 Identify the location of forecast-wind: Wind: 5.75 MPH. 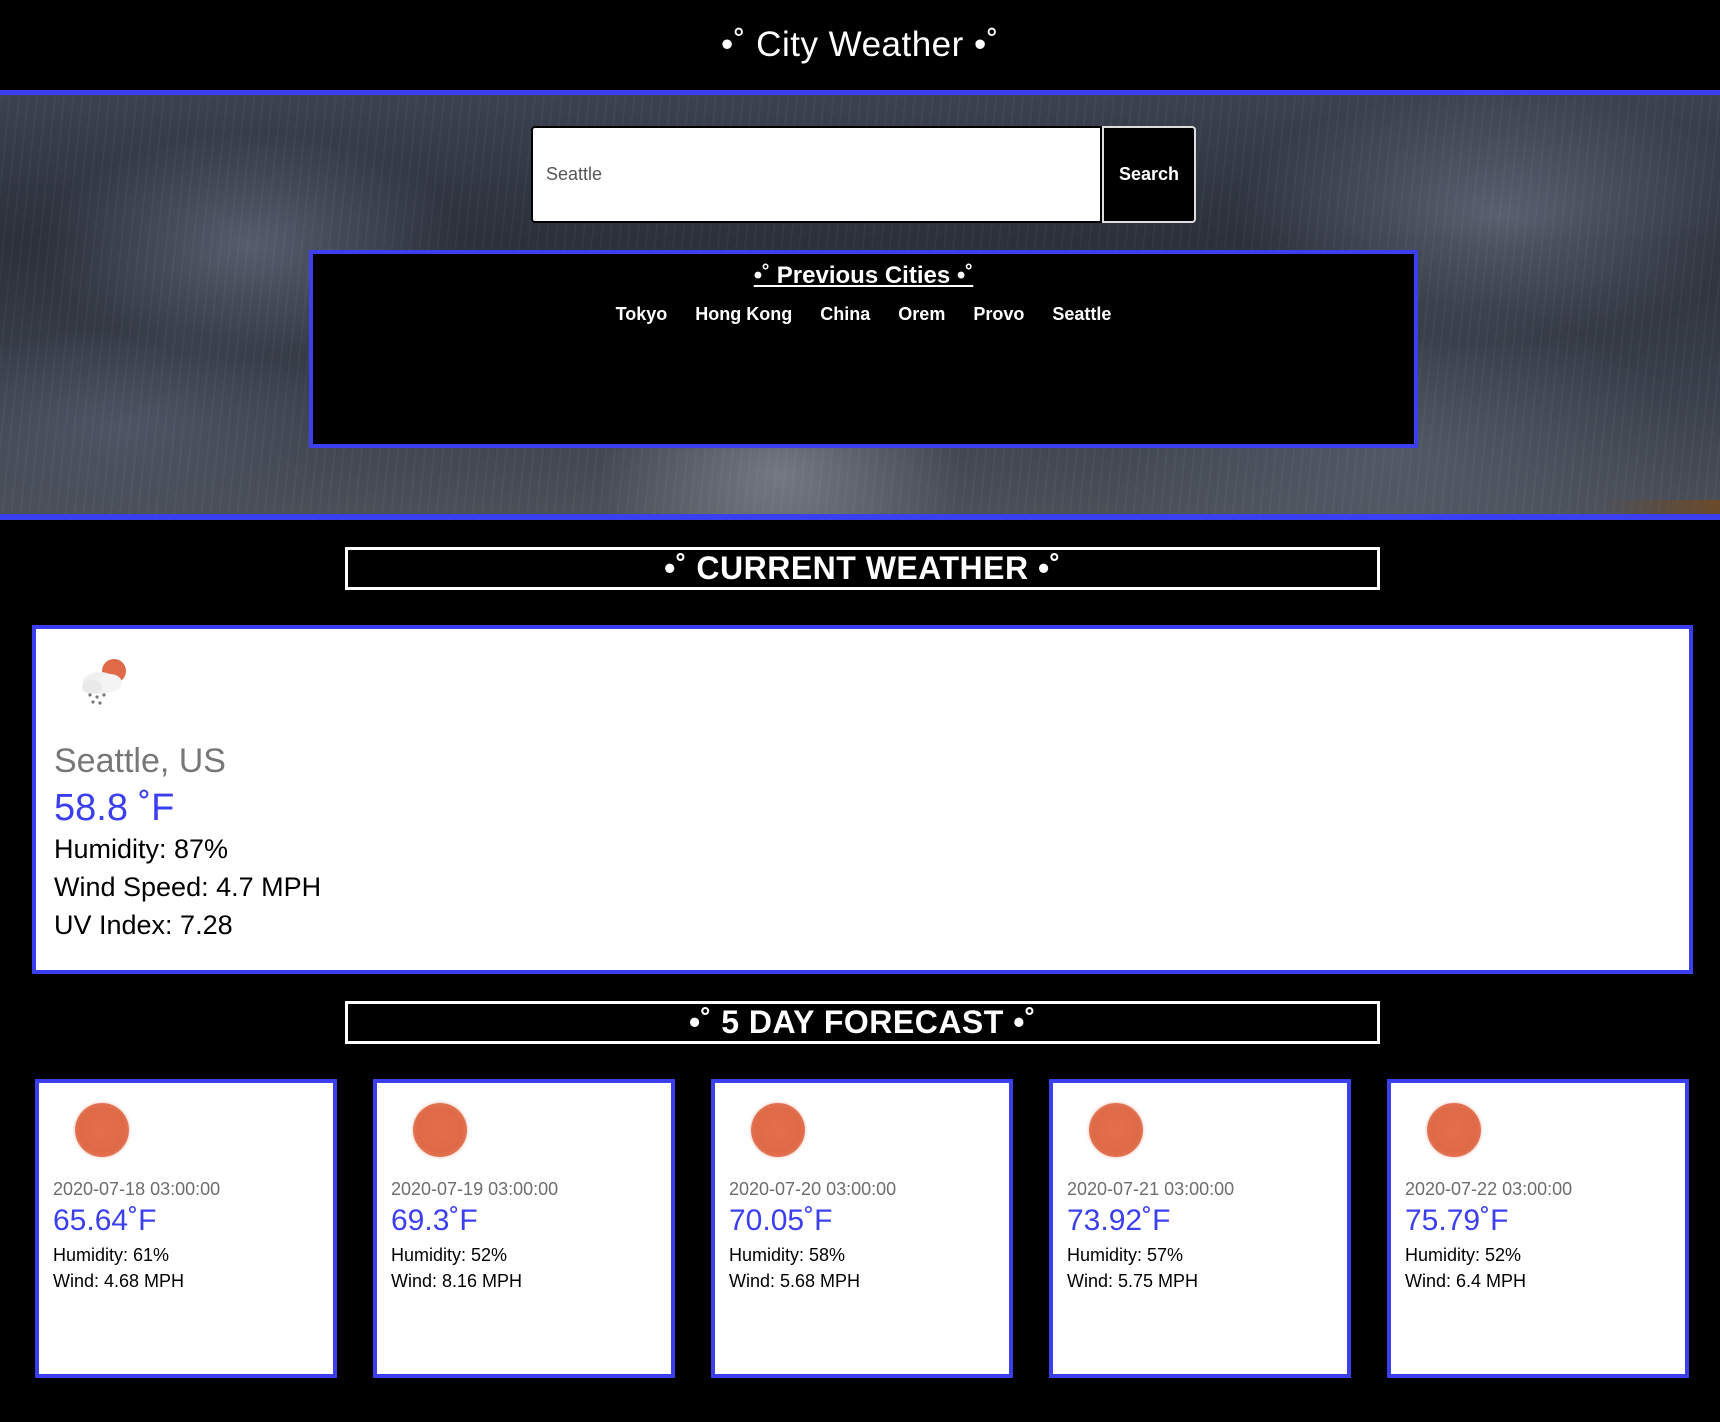
(1133, 1281).